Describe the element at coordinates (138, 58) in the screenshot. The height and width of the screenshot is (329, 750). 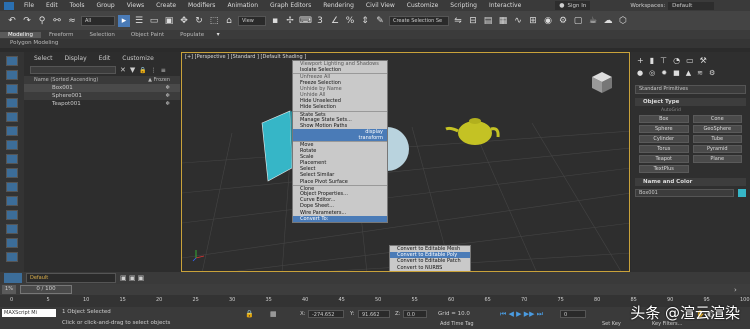
I see `explorer-menu-customize: Customize` at that location.